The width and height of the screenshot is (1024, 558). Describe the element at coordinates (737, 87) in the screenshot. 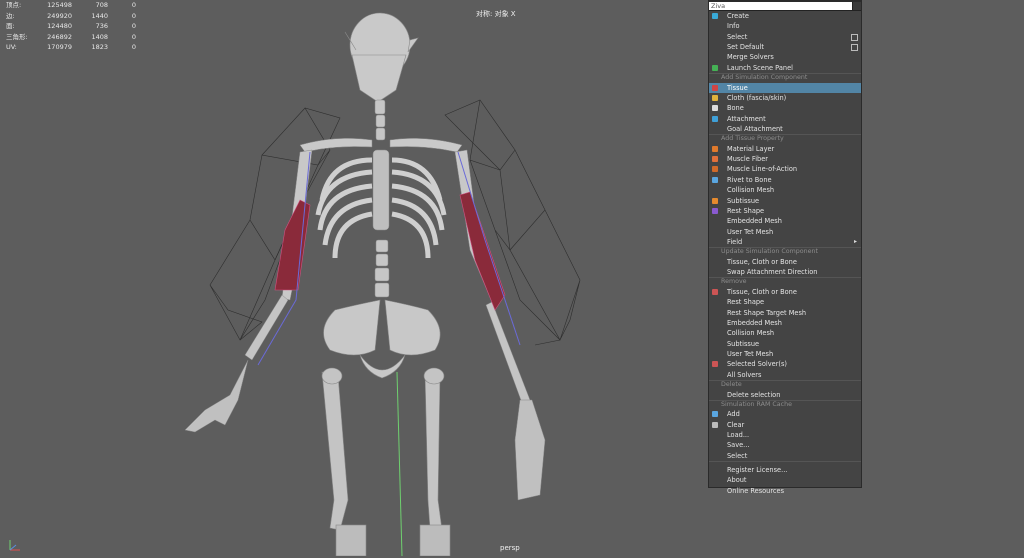

I see `menu-item-label: Tissue` at that location.